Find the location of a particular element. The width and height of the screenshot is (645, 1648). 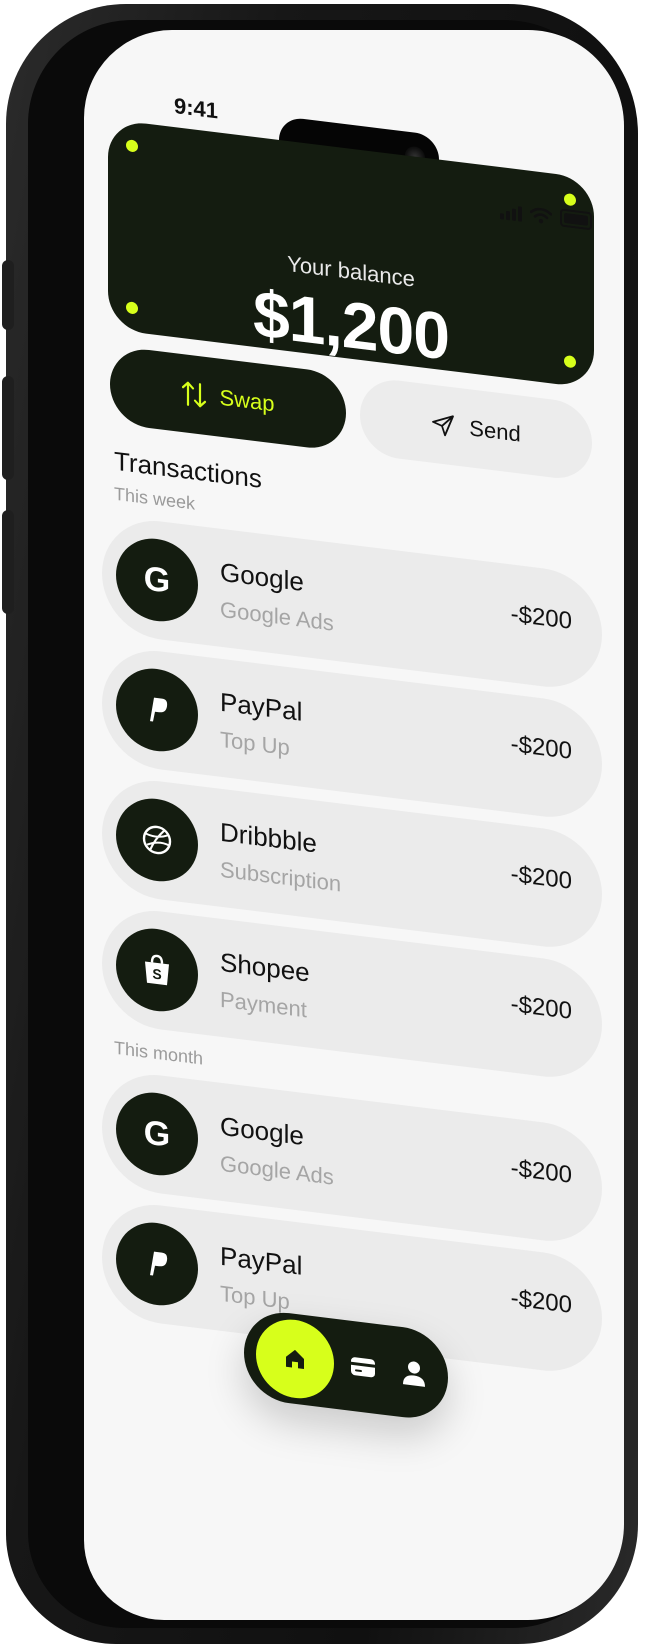

volume-down-button is located at coordinates (8, 562).